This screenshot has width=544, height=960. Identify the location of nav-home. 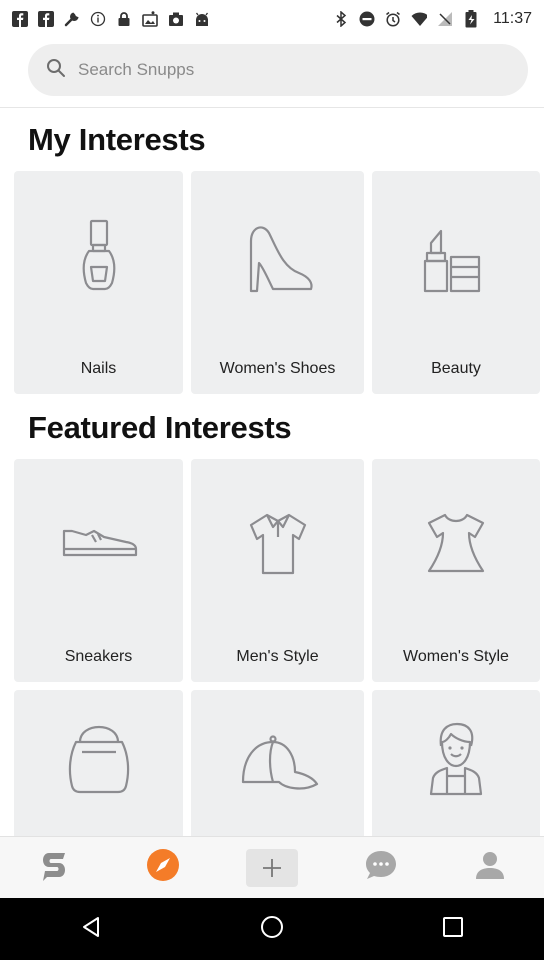
(54, 868).